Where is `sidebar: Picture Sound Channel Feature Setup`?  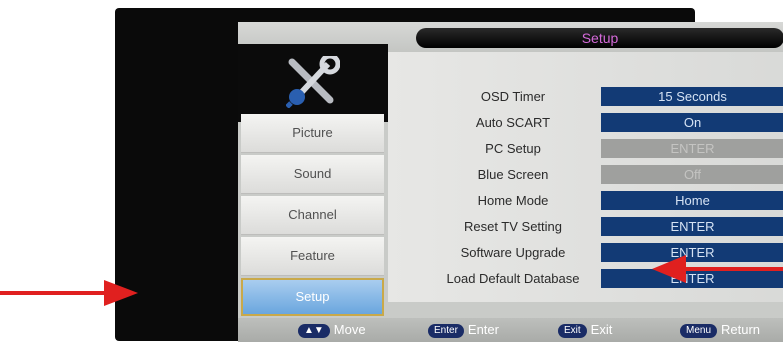 sidebar: Picture Sound Channel Feature Setup is located at coordinates (312, 216).